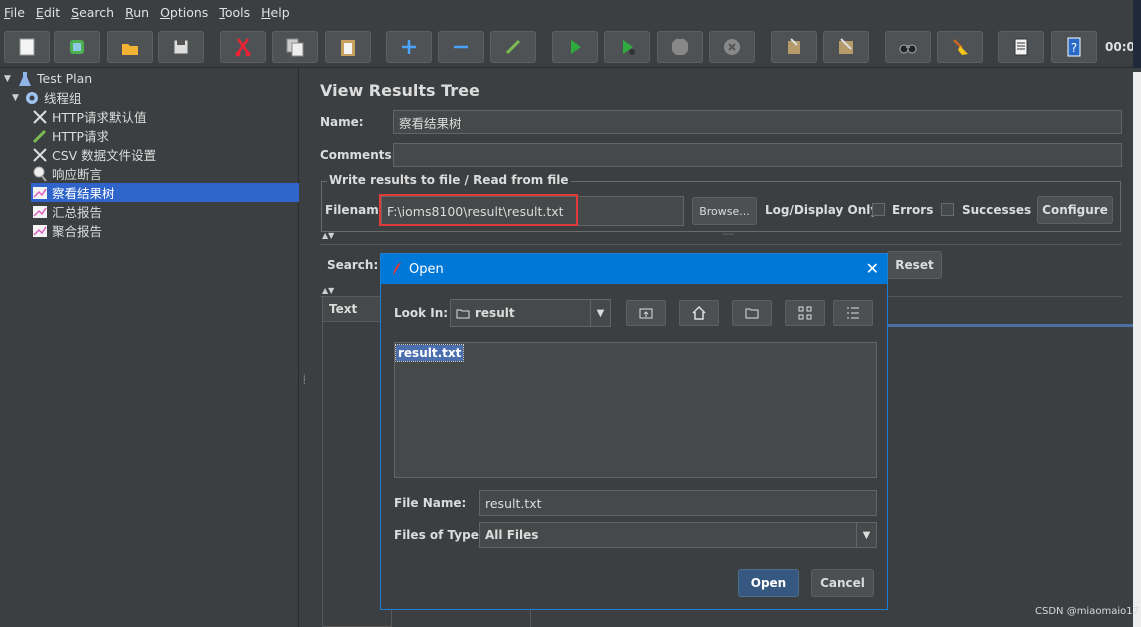 The image size is (1141, 627). I want to click on name-field: 察看结果树, so click(757, 122).